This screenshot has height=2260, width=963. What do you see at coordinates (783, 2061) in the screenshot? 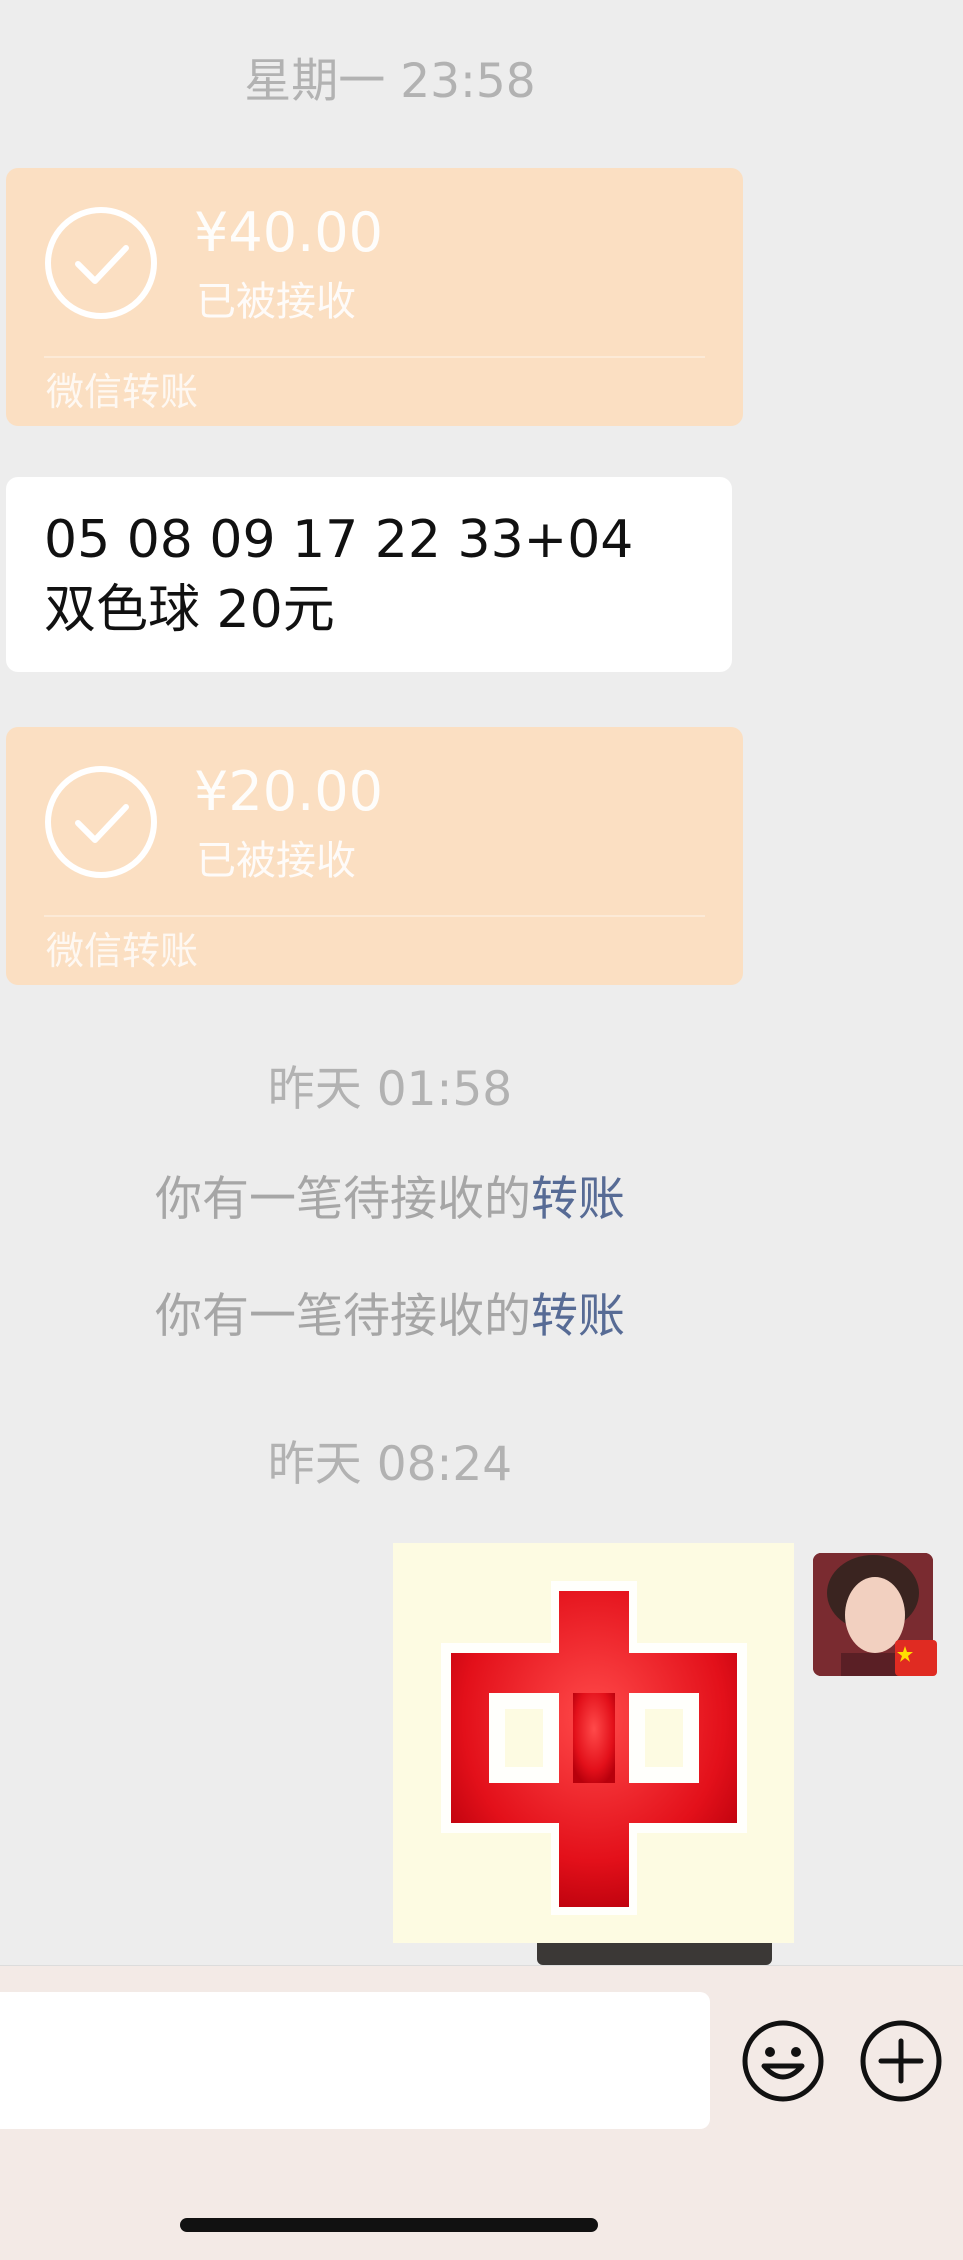
I see `smiley-face-icon` at bounding box center [783, 2061].